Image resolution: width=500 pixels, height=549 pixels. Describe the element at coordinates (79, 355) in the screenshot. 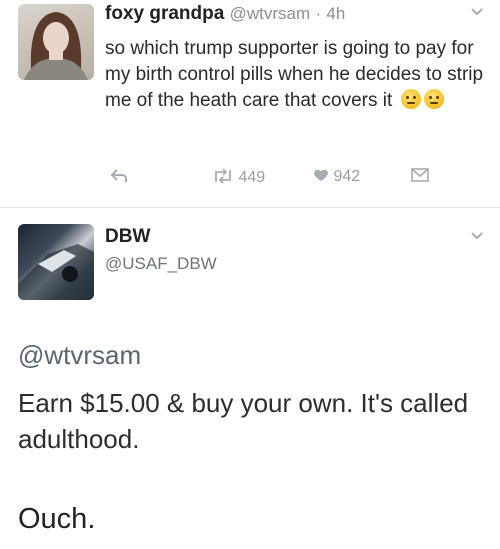

I see `reply-mention: @wtvrsam` at that location.